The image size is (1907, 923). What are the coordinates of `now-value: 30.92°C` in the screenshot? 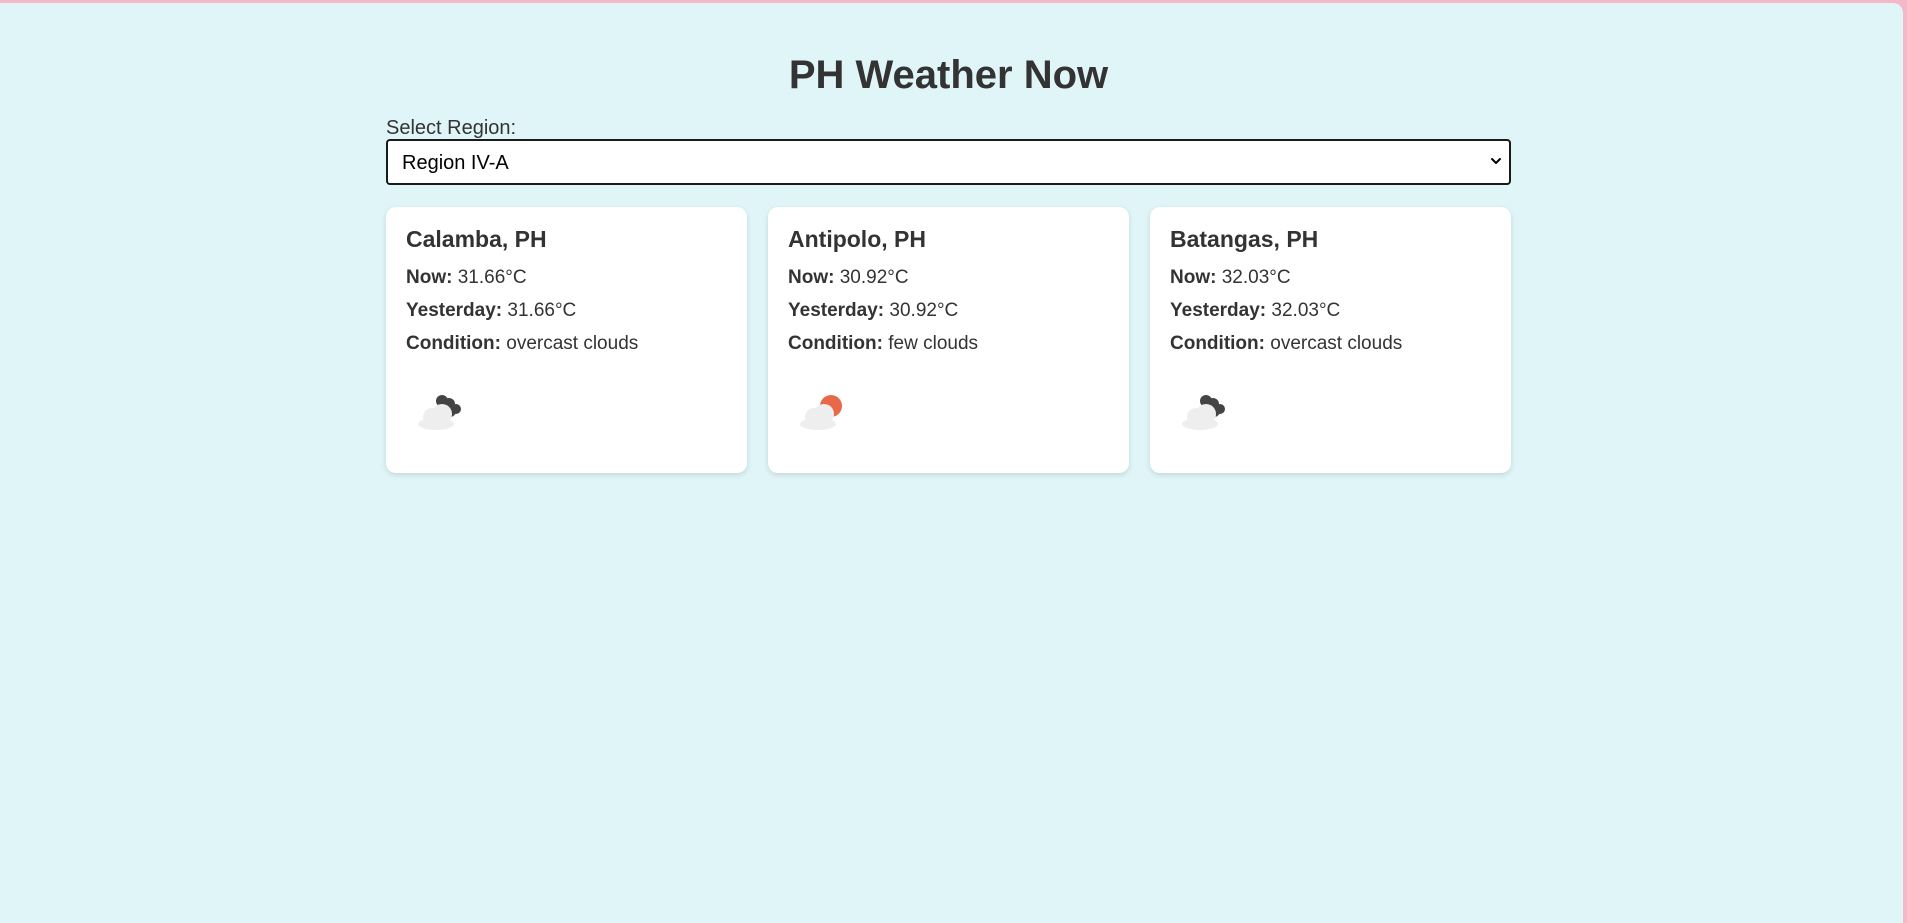 It's located at (874, 277).